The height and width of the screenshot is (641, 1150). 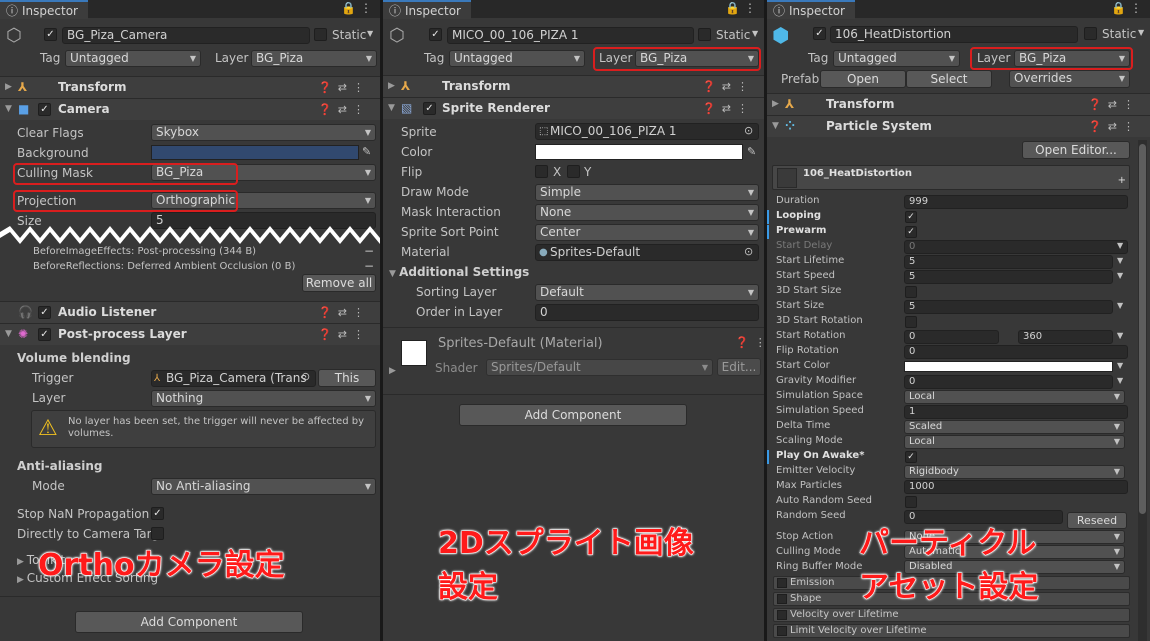 I want to click on camera-enabled-checkbox: ✓, so click(x=44, y=109).